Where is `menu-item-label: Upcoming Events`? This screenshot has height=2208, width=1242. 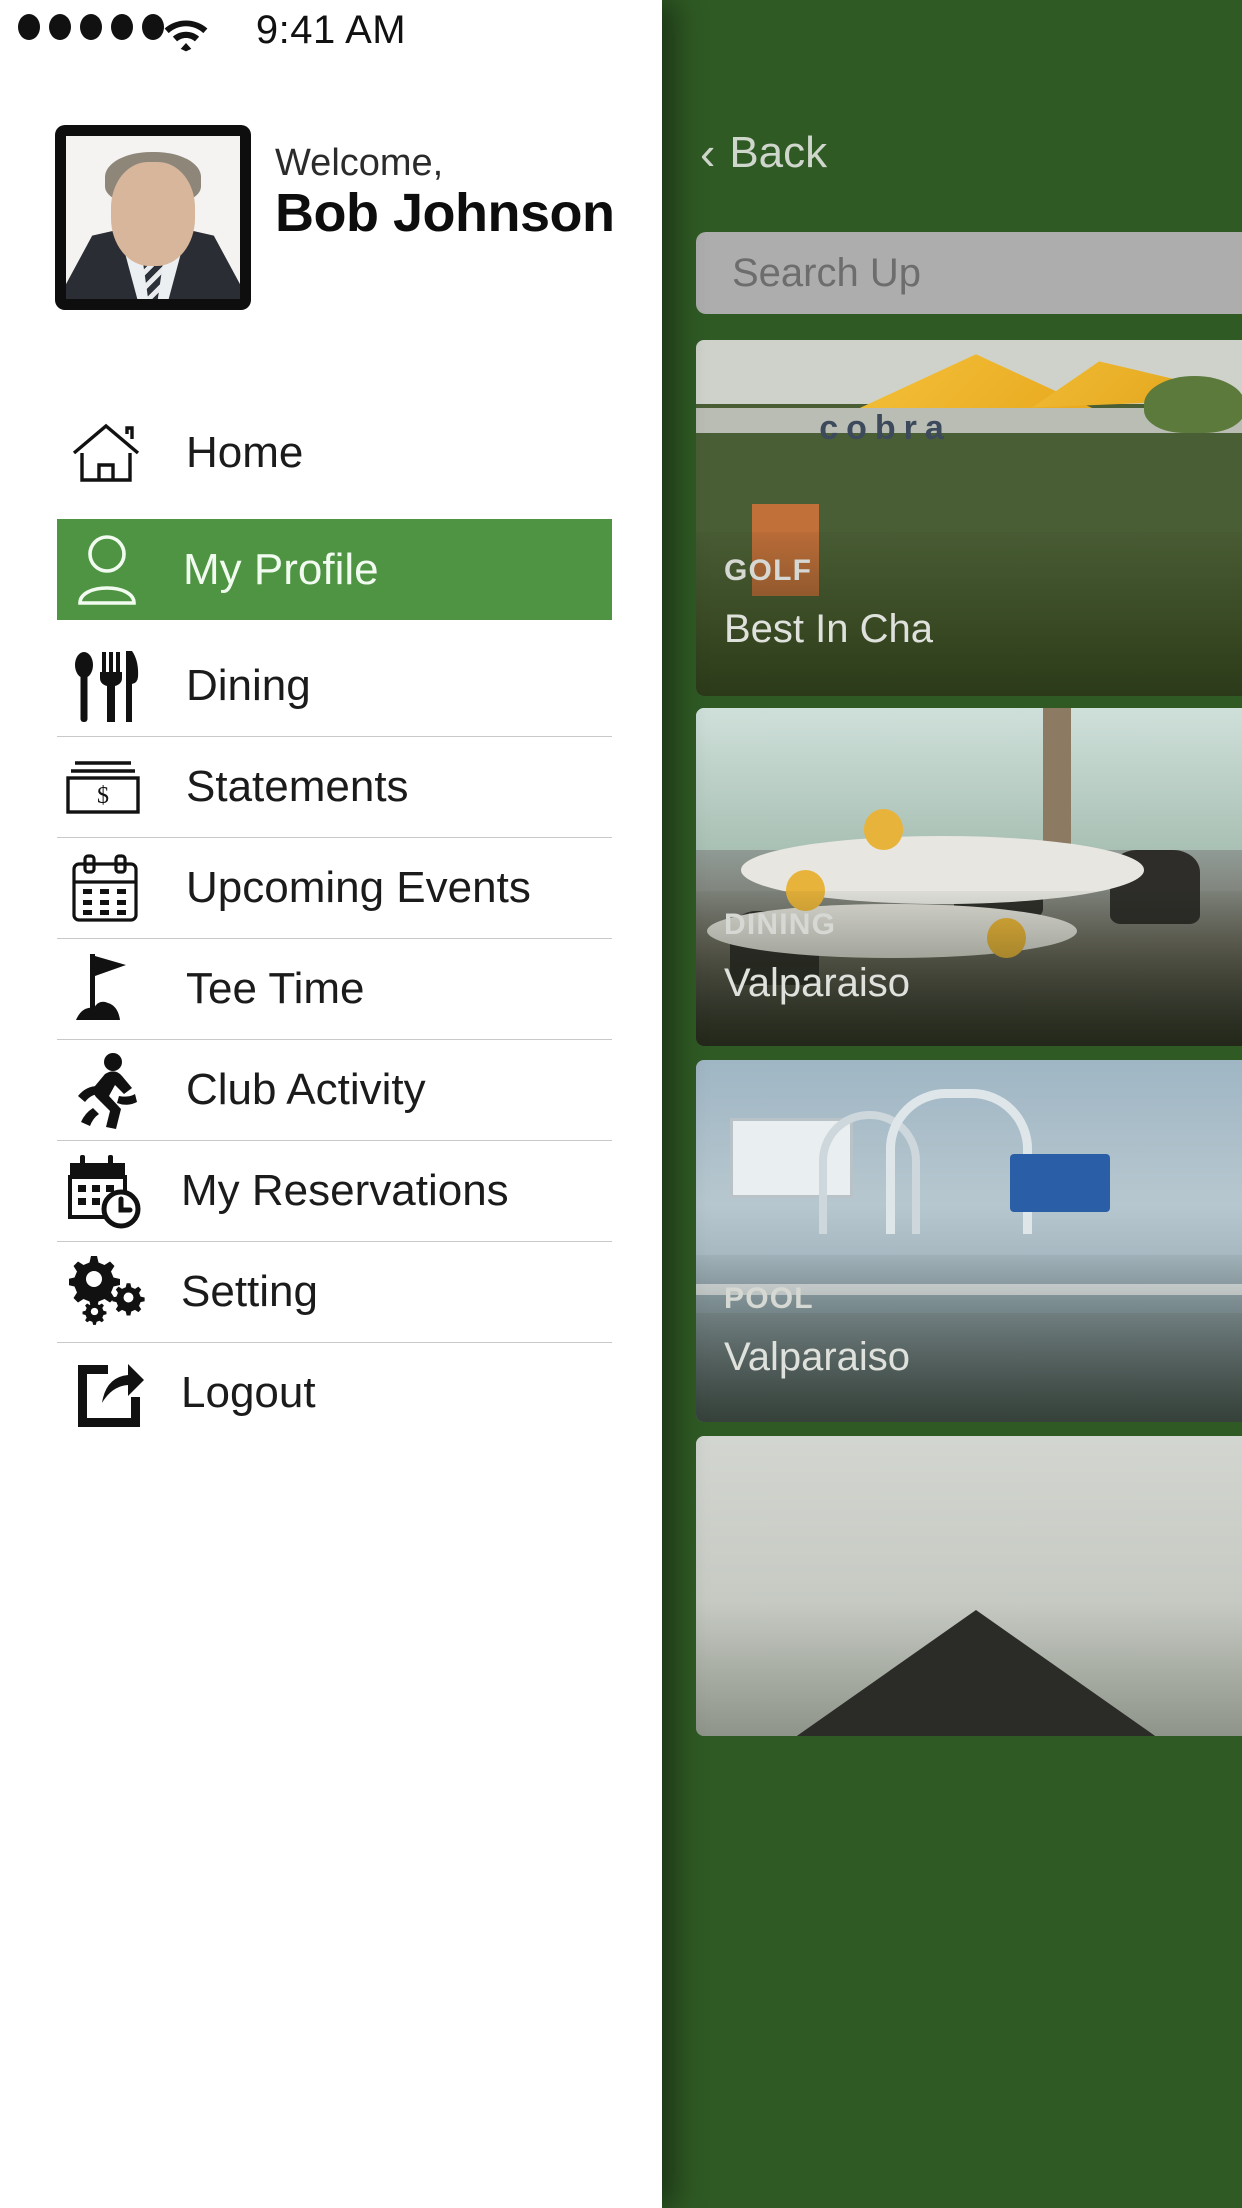
menu-item-label: Upcoming Events is located at coordinates (358, 887).